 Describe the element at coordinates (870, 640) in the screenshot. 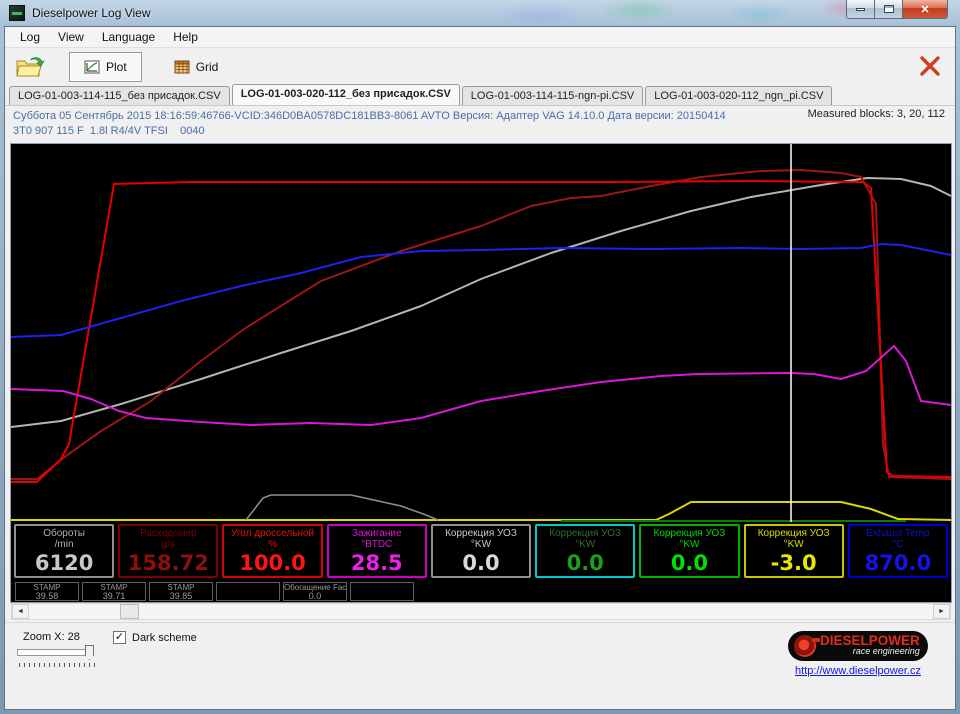

I see `logo-brand-text: DIESELPOWER` at that location.